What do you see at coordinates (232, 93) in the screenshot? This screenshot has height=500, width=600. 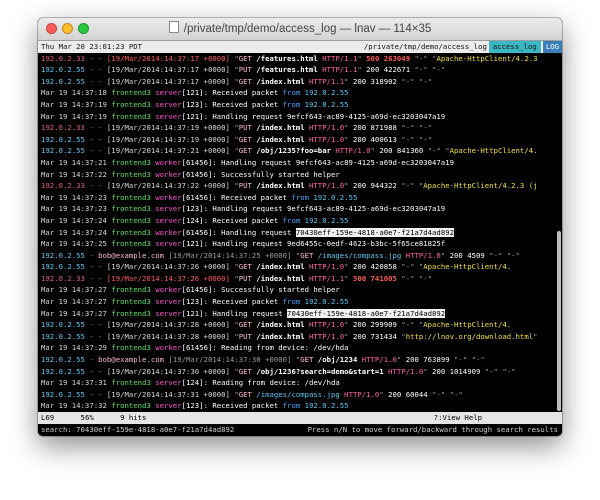 I see `log-segment: [121]: Received packet` at bounding box center [232, 93].